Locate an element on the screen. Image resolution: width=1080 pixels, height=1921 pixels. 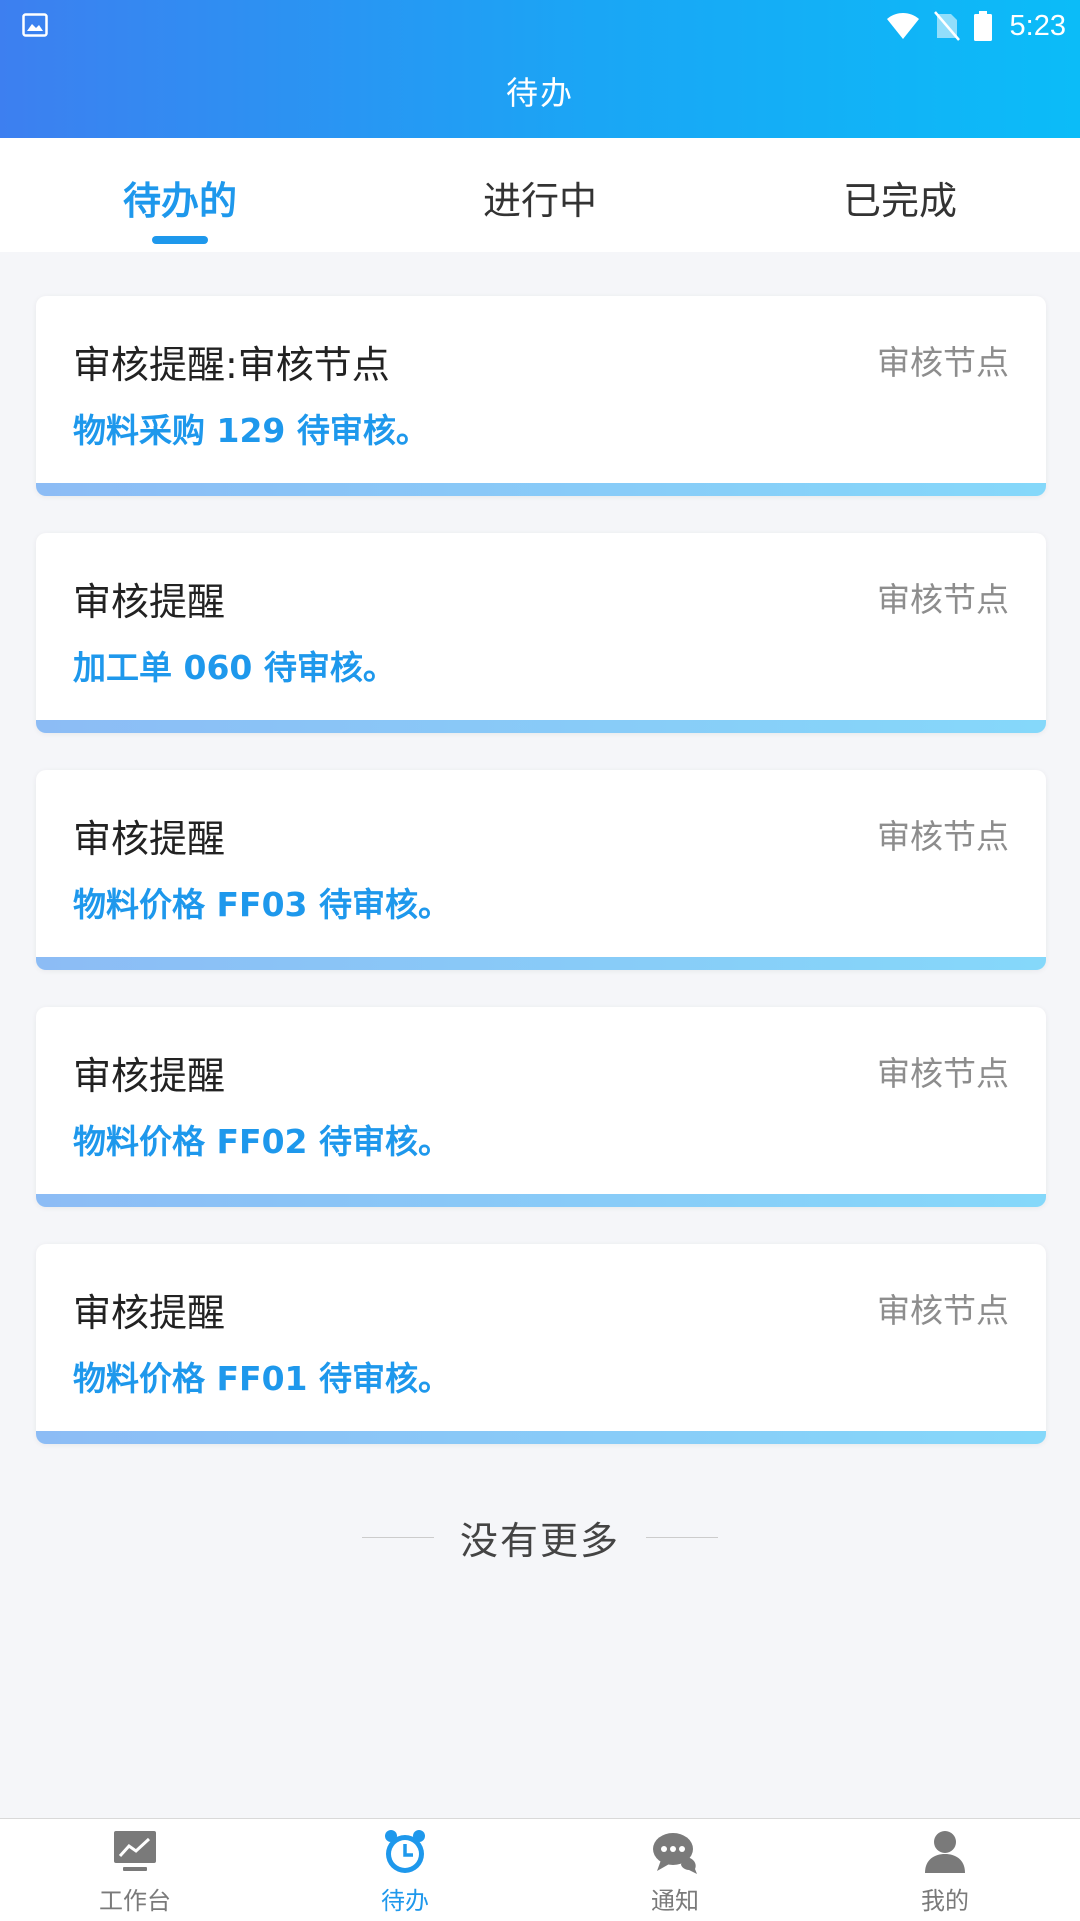
divider-right is located at coordinates (682, 1537).